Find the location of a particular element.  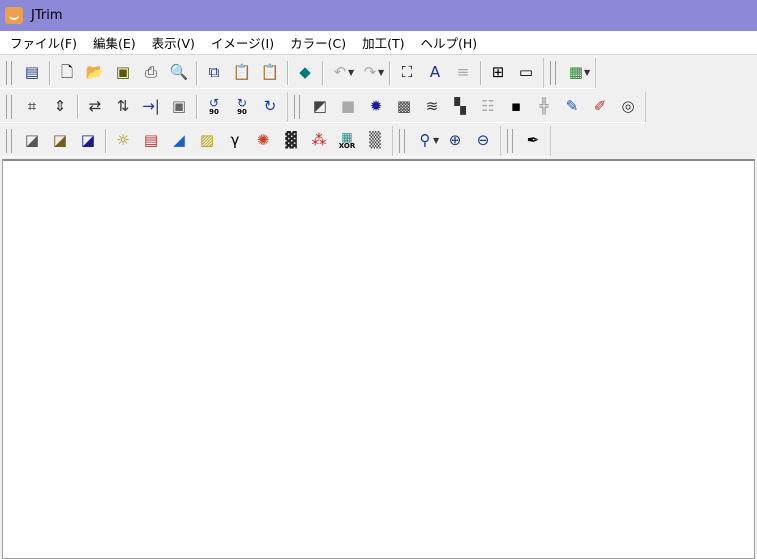

paste-icon: 📋 is located at coordinates (242, 73).